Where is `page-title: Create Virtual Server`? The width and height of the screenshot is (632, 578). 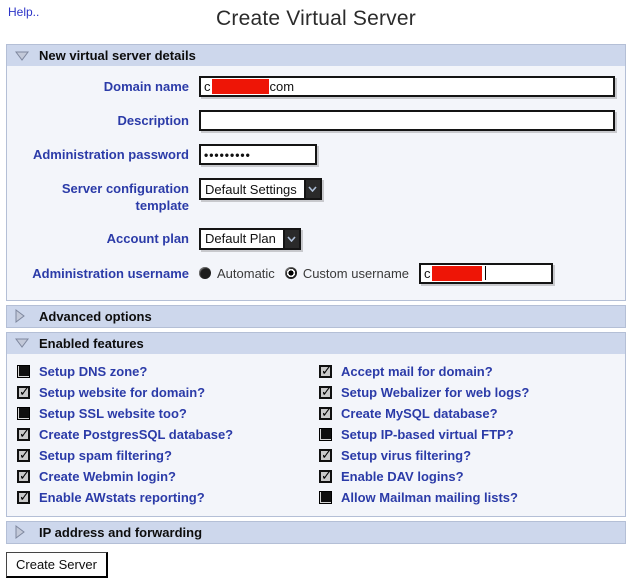
page-title: Create Virtual Server is located at coordinates (316, 18).